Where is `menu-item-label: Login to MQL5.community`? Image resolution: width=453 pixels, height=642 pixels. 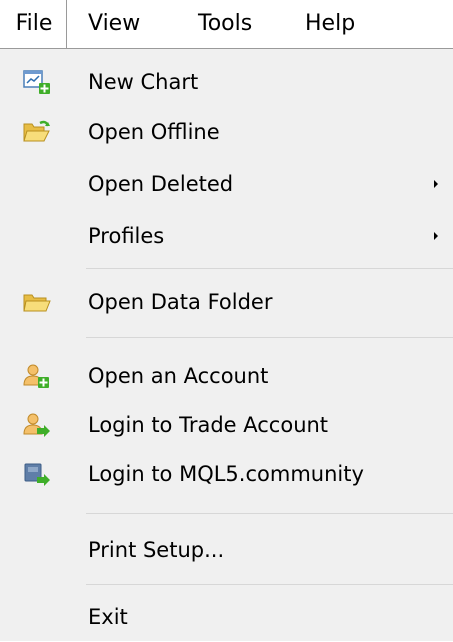
menu-item-label: Login to MQL5.community is located at coordinates (226, 474).